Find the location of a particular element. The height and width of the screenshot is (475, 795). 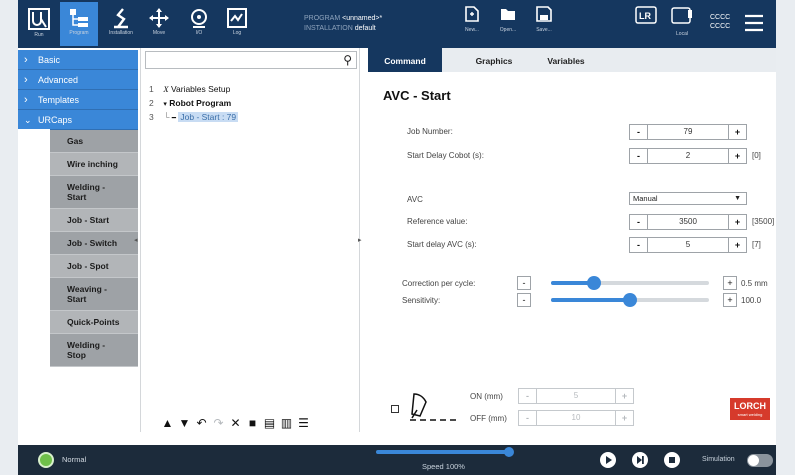

move-tab: Move is located at coordinates (159, 24).